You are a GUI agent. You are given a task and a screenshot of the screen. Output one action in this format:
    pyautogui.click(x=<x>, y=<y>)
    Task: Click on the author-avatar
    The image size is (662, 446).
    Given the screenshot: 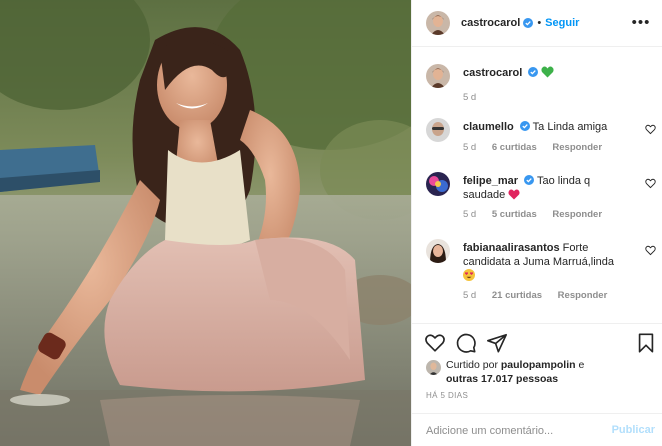 What is the action you would take?
    pyautogui.click(x=438, y=23)
    